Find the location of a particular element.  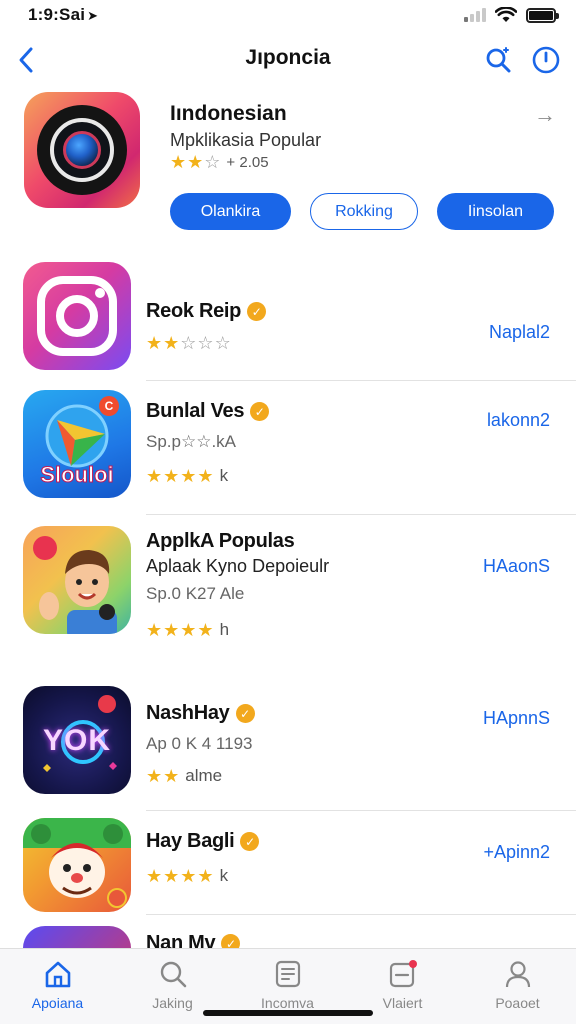

svg-text: C is located at coordinates (109, 406).